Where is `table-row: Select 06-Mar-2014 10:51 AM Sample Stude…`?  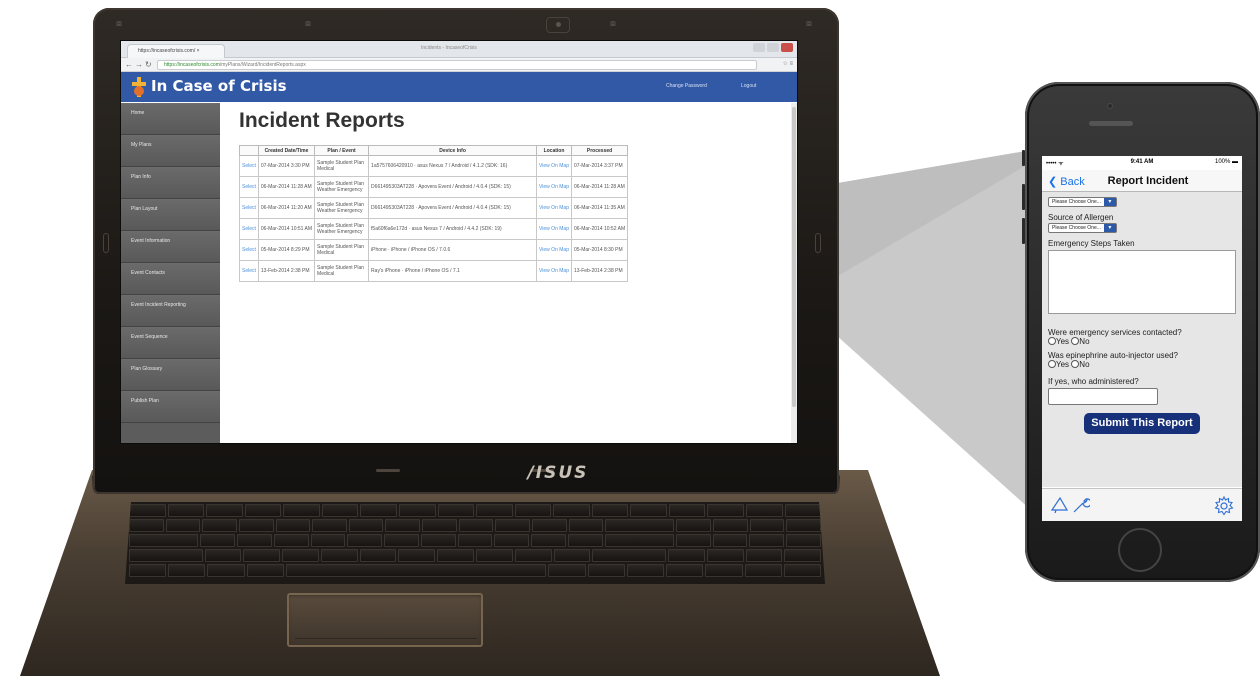
table-row: Select 06-Mar-2014 10:51 AM Sample Stude… is located at coordinates (434, 229).